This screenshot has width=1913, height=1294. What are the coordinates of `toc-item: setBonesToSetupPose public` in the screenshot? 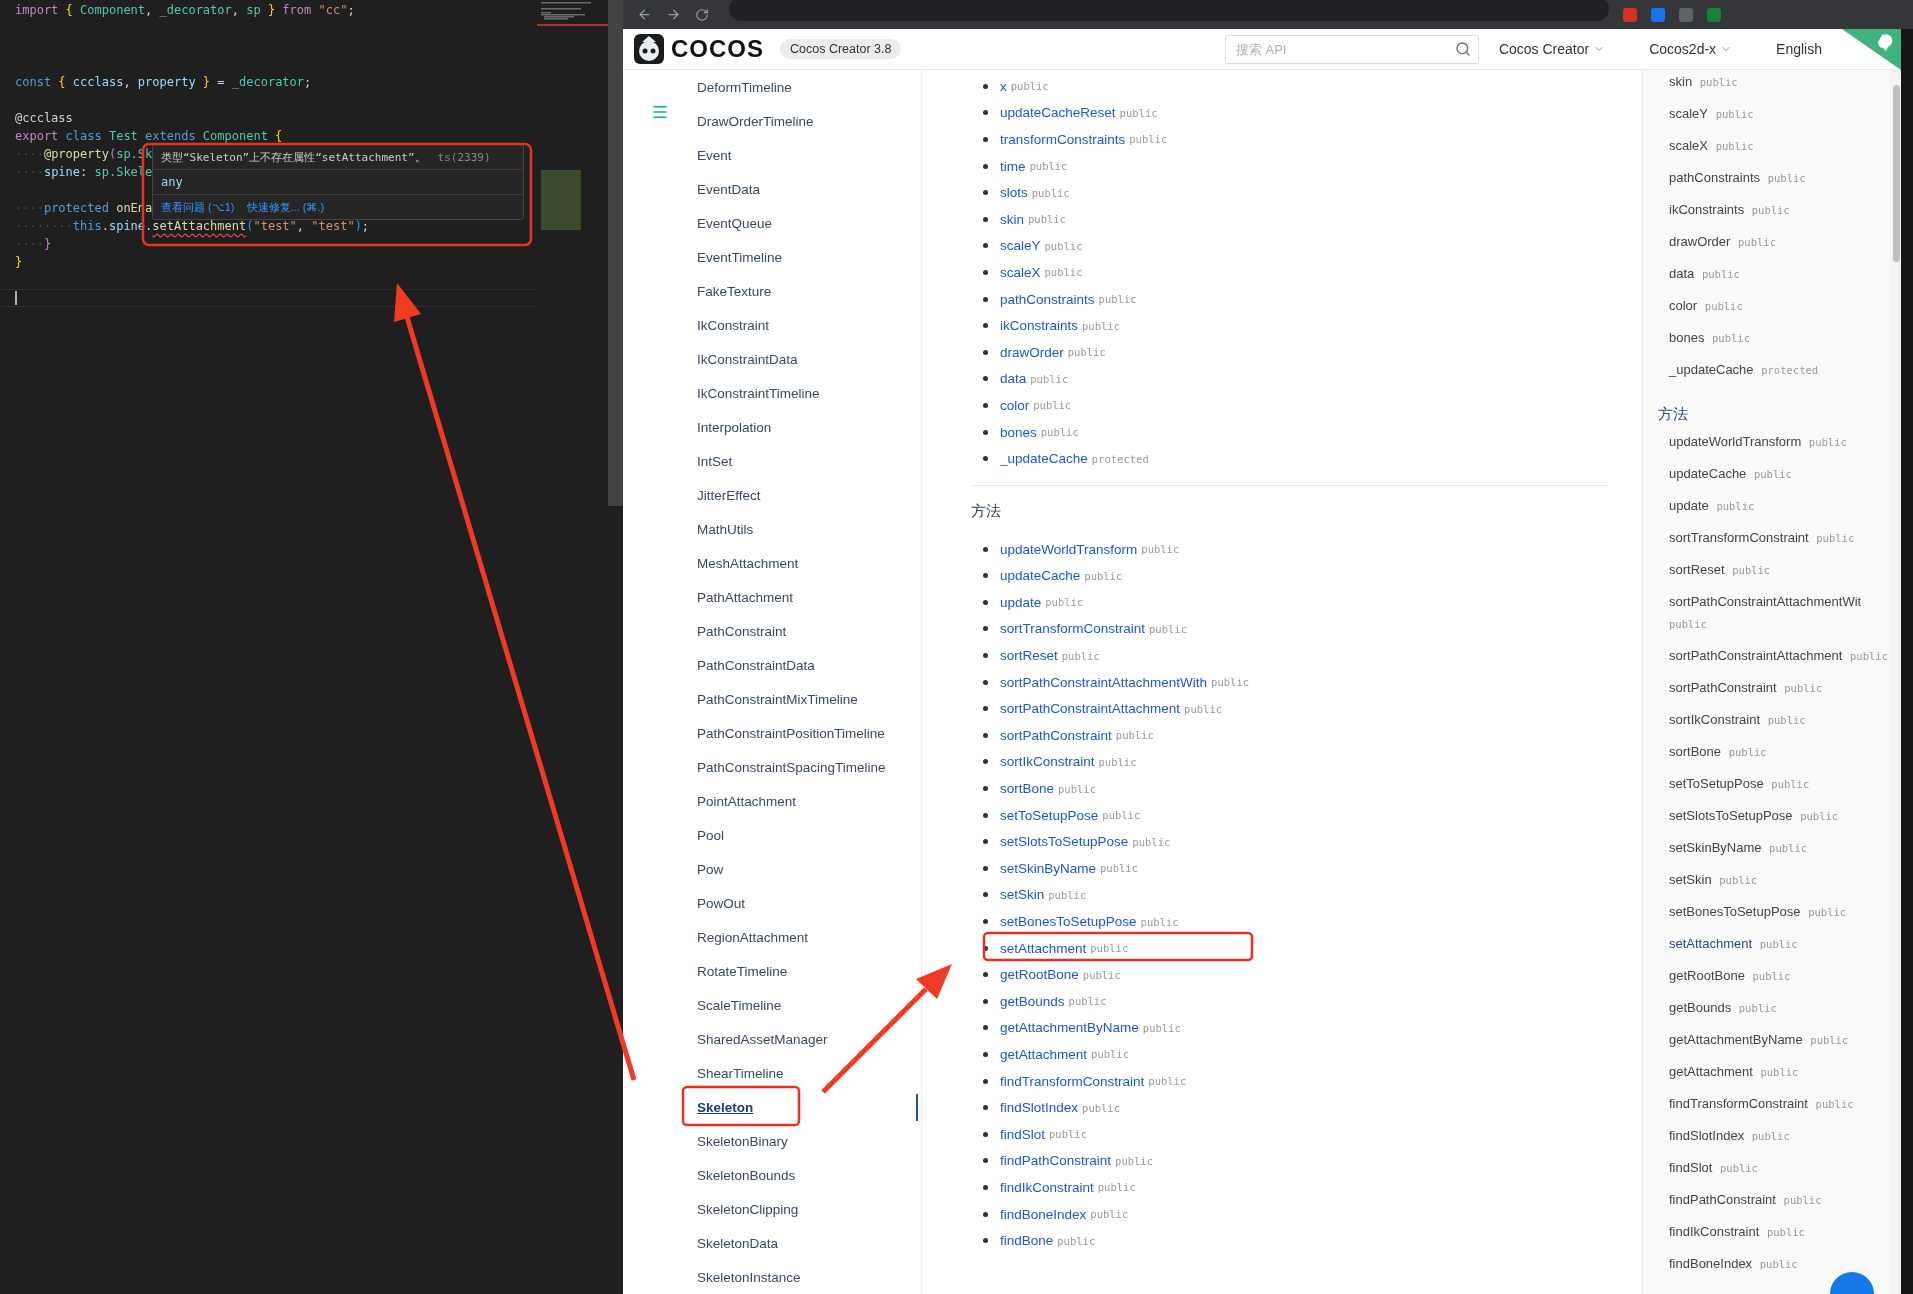 It's located at (1779, 912).